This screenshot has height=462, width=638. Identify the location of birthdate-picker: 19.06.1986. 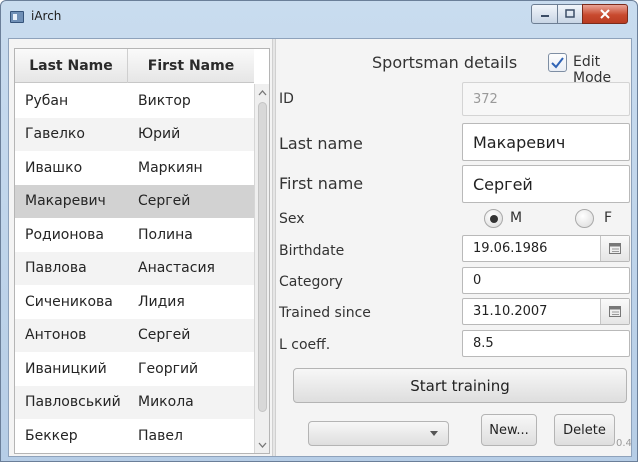
(546, 248).